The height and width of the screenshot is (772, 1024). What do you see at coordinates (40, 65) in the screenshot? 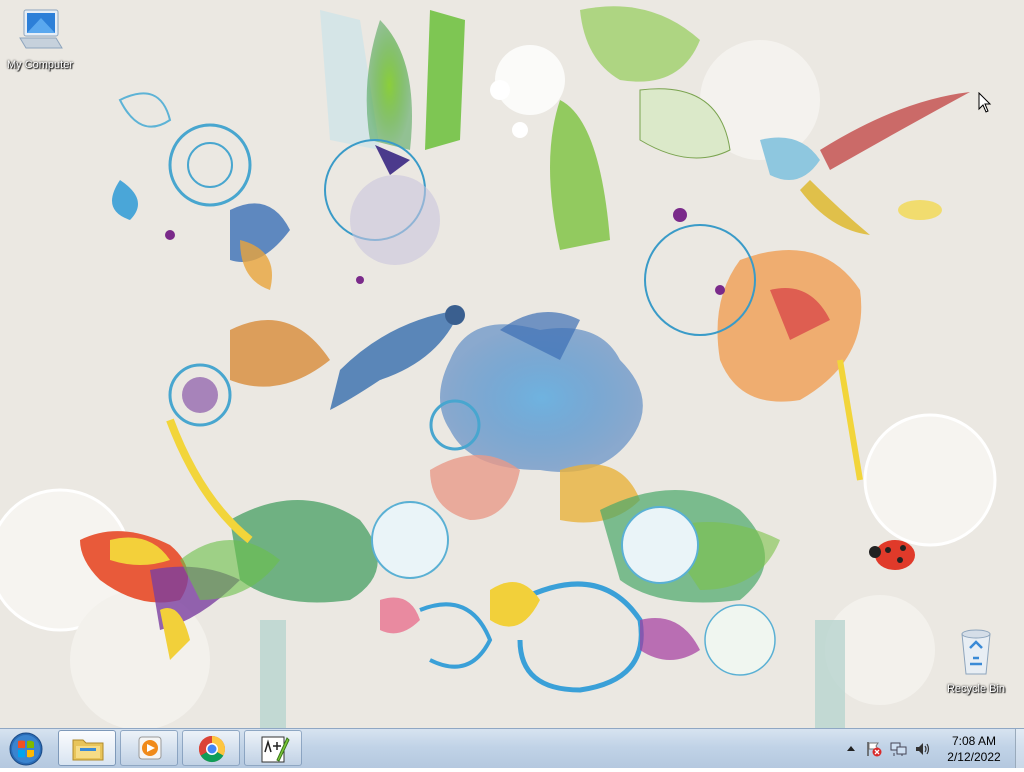
I see `desktop-icon-label: My Computer` at bounding box center [40, 65].